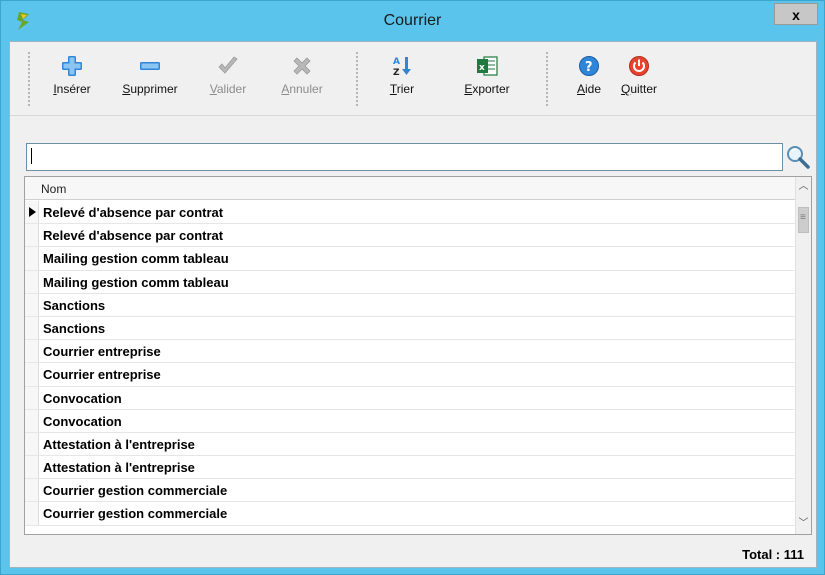 The height and width of the screenshot is (575, 825). I want to click on sort-label: Trier, so click(402, 89).